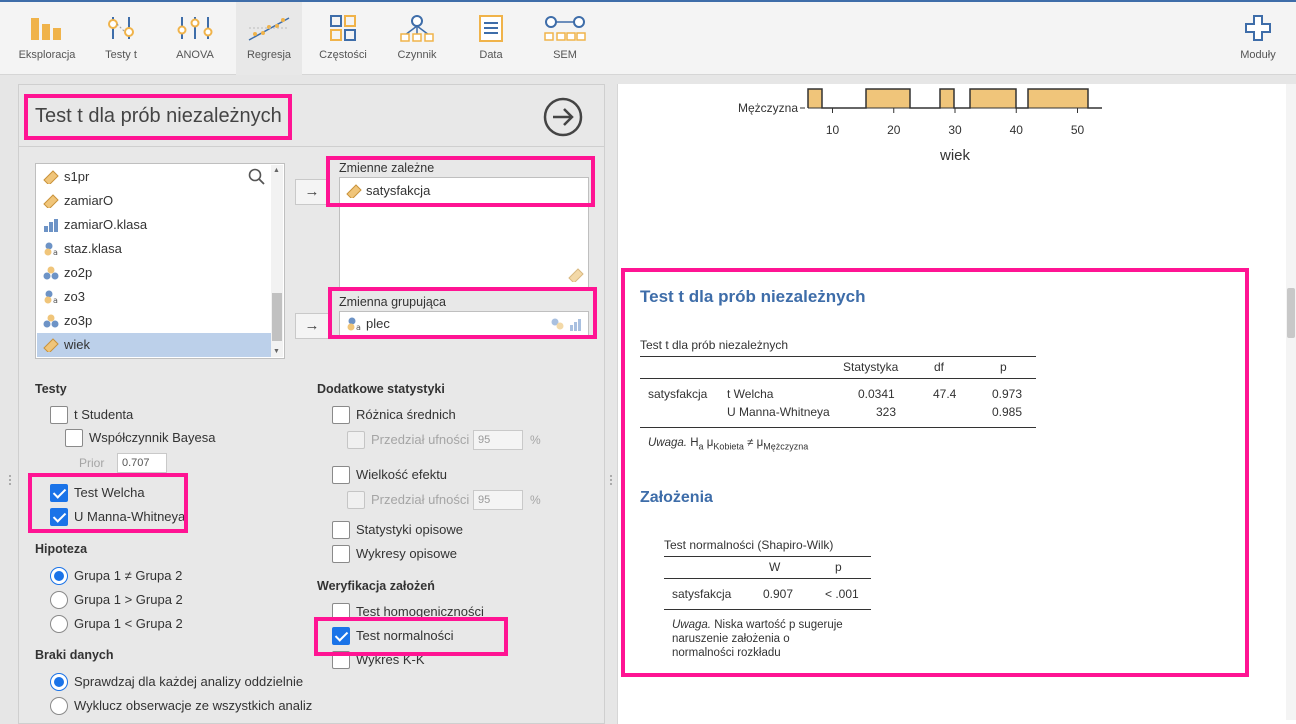 This screenshot has height=724, width=1296. Describe the element at coordinates (51, 321) in the screenshot. I see `nominal-variable-icon` at that location.